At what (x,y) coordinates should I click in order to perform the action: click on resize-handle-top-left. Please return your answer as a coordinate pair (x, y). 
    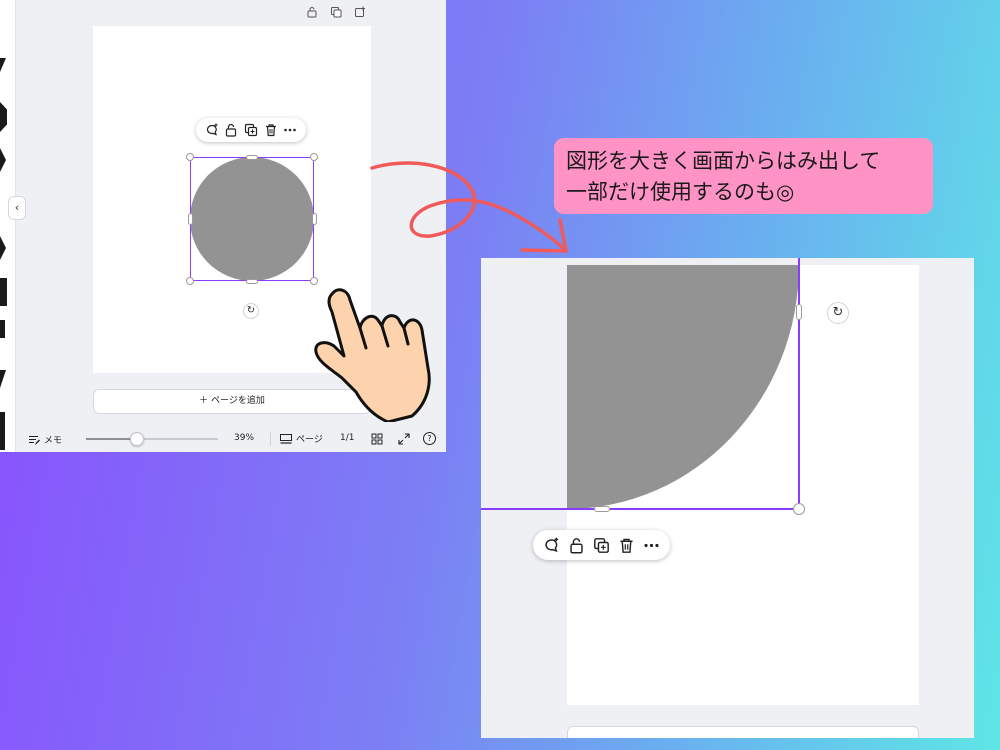
    Looking at the image, I should click on (190, 157).